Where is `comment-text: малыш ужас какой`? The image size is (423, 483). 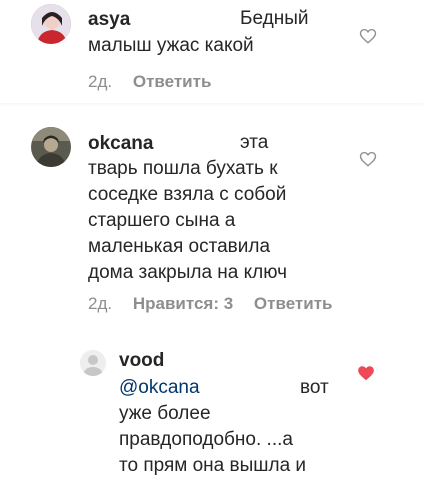
comment-text: малыш ужас какой is located at coordinates (171, 45).